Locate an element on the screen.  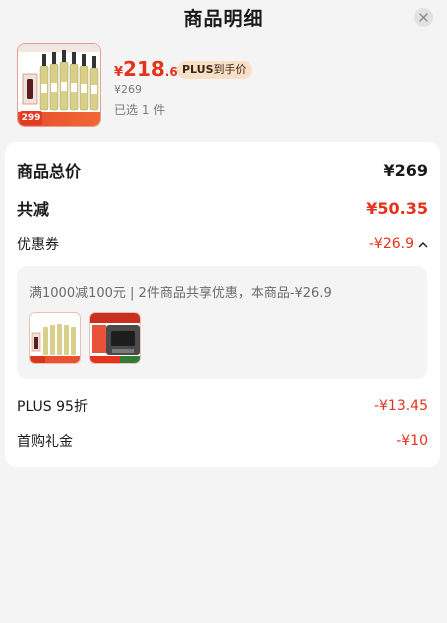
total-price-label: 商品总价 is located at coordinates (49, 171).